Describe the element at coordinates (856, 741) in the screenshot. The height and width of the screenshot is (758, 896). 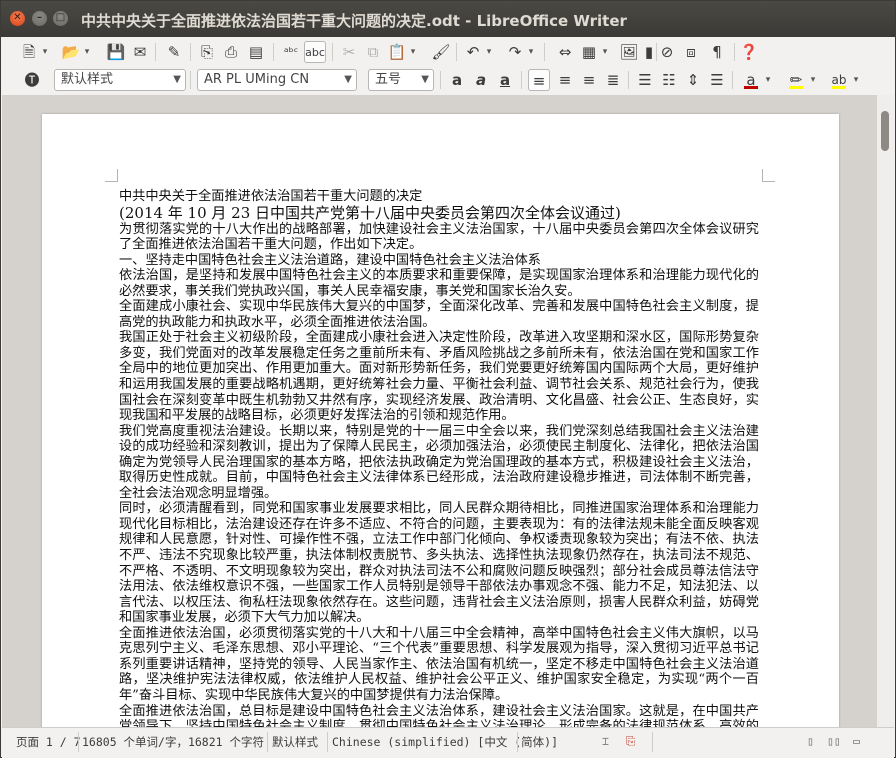
I see `book-view-icon: ▭` at that location.